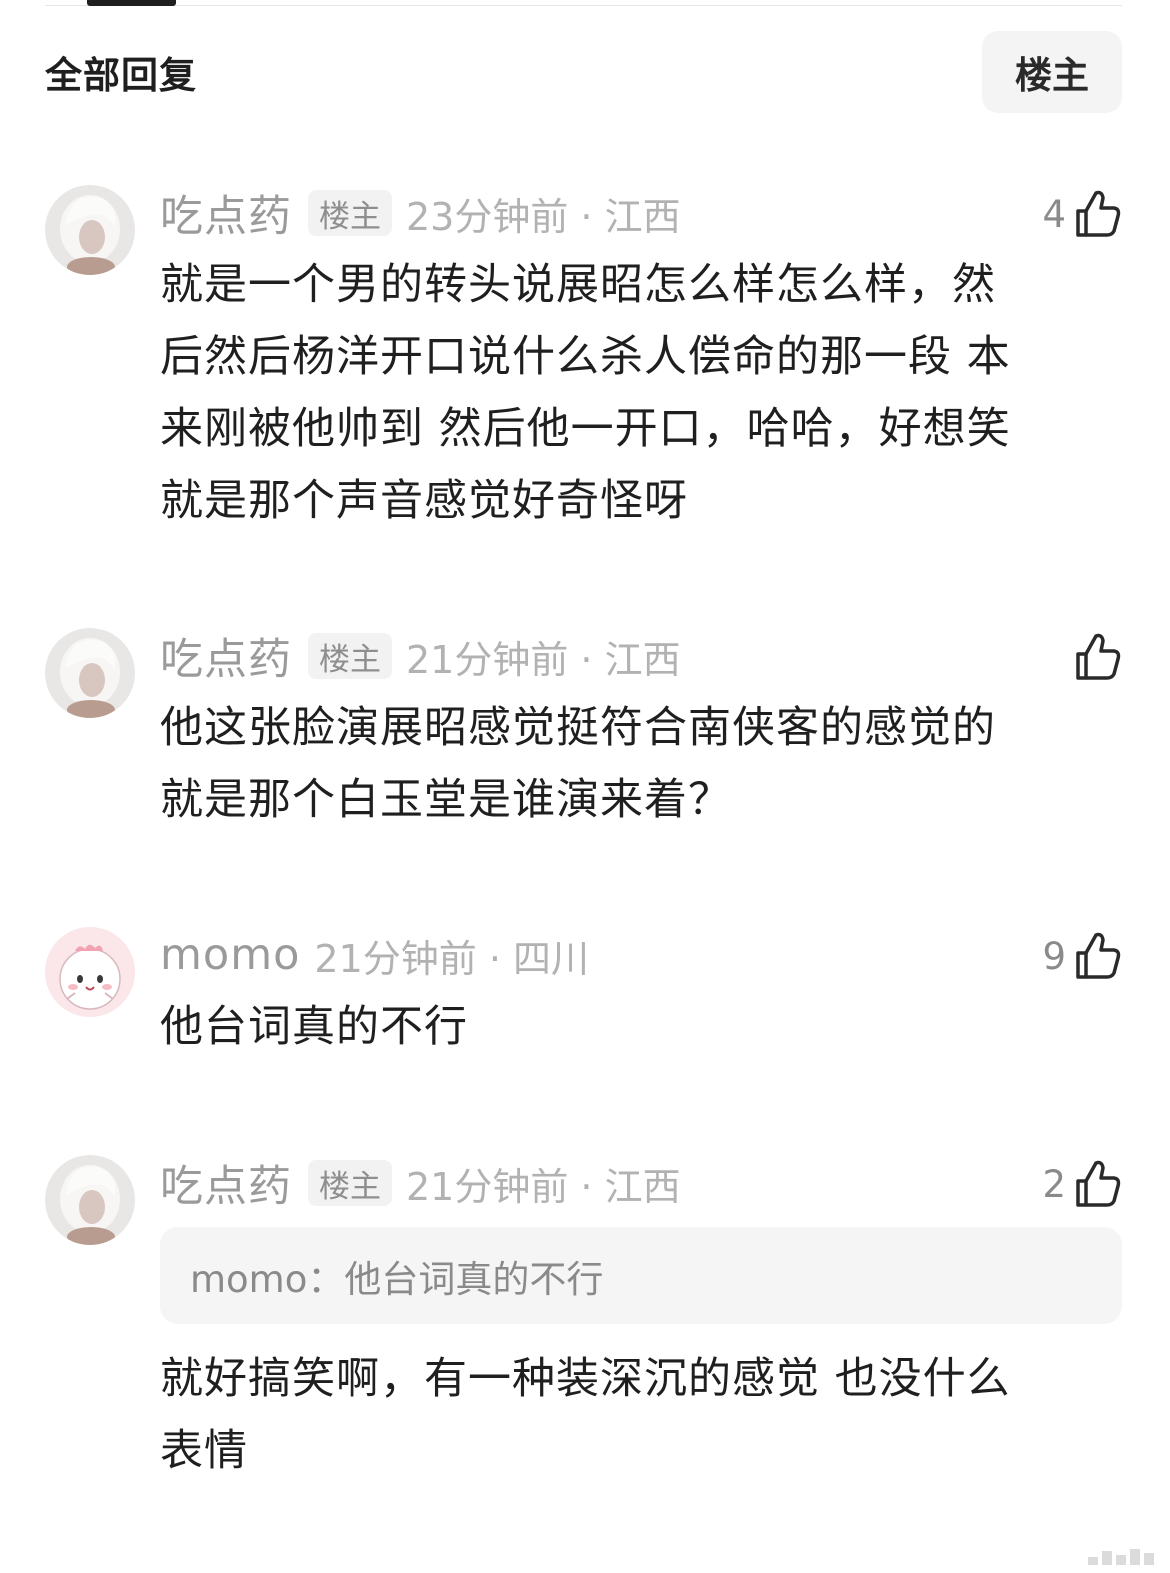 The image size is (1170, 1573). I want to click on comment-line: 他台词真的不行, so click(314, 1027).